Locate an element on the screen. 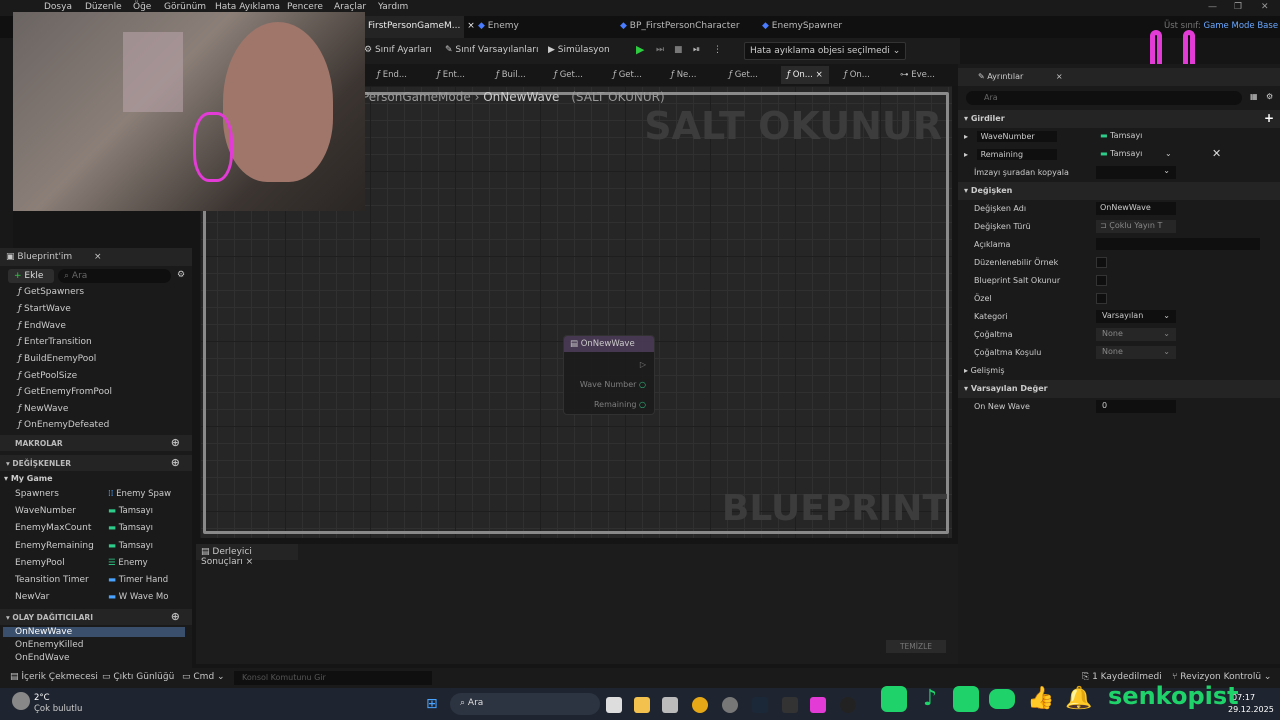 This screenshot has width=1280, height=720. step-icon: ⏭ is located at coordinates (660, 50).